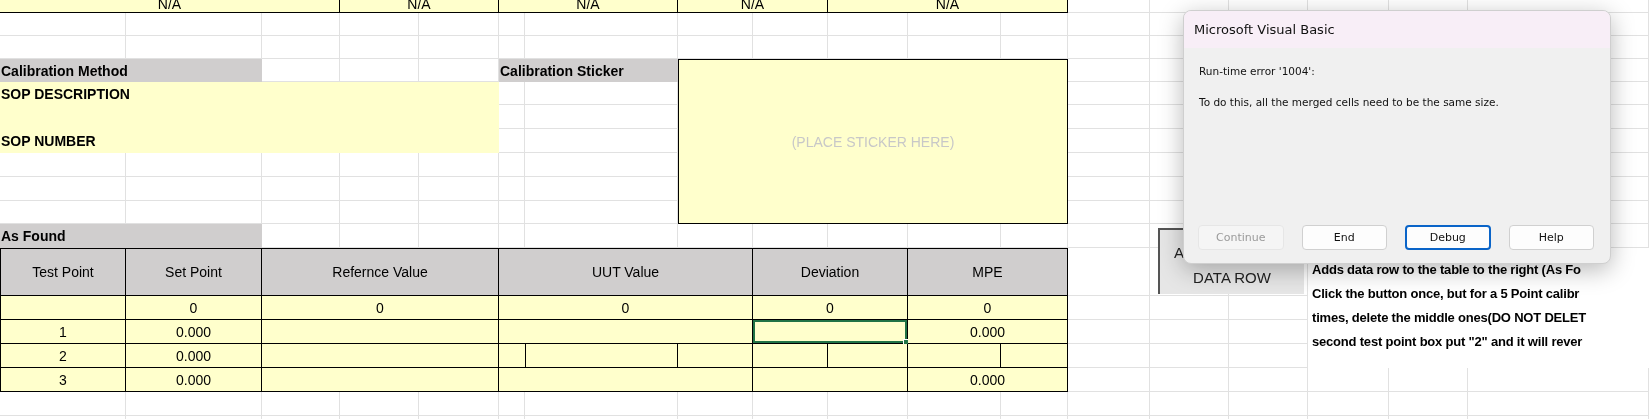 Image resolution: width=1649 pixels, height=419 pixels. I want to click on column-header: MPE, so click(988, 272).